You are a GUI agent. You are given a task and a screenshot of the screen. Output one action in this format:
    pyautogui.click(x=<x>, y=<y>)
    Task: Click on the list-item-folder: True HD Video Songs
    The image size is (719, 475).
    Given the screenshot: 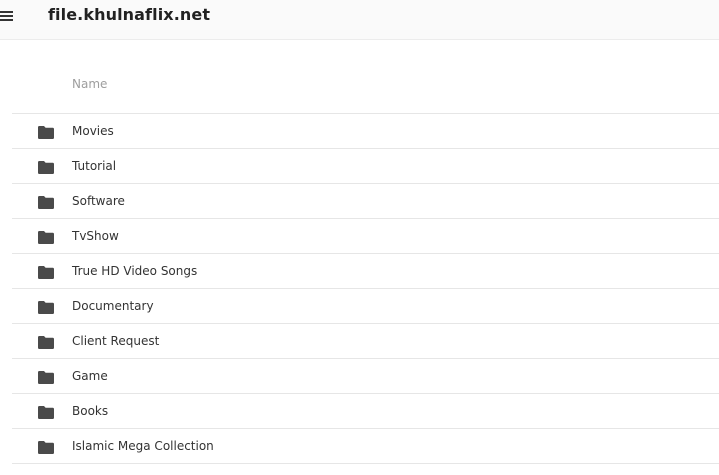 What is the action you would take?
    pyautogui.click(x=365, y=271)
    